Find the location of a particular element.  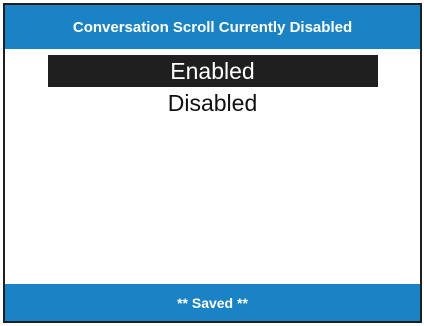

status-bar: ** Saved ** is located at coordinates (212, 302).